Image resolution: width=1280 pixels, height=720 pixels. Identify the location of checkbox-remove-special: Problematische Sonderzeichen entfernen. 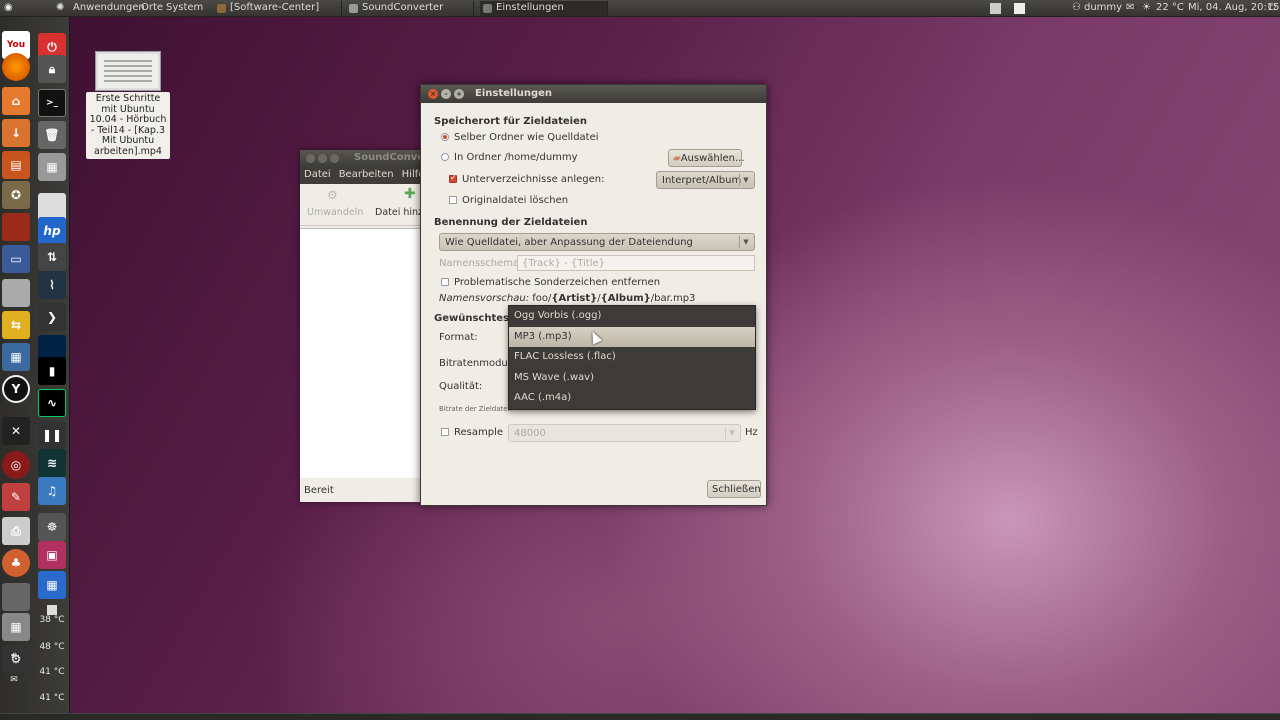
(550, 282).